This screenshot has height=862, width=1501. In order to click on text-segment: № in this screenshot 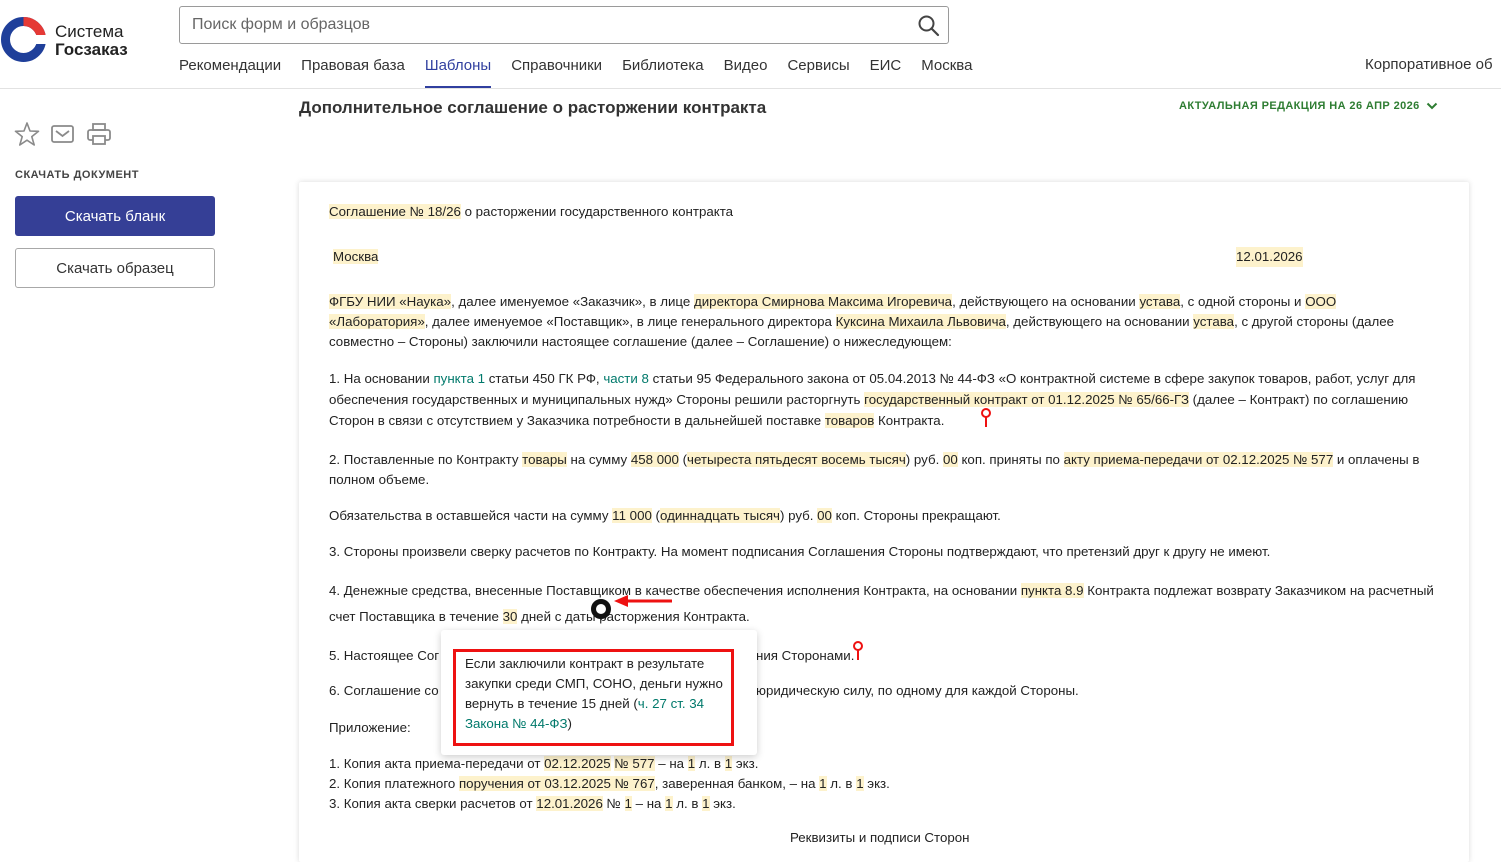, I will do `click(613, 803)`.